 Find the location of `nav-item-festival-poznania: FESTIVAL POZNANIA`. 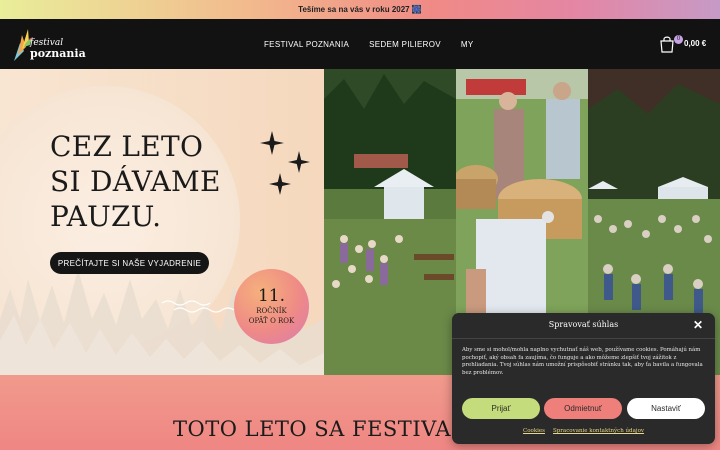

nav-item-festival-poznania: FESTIVAL POZNANIA is located at coordinates (306, 44).